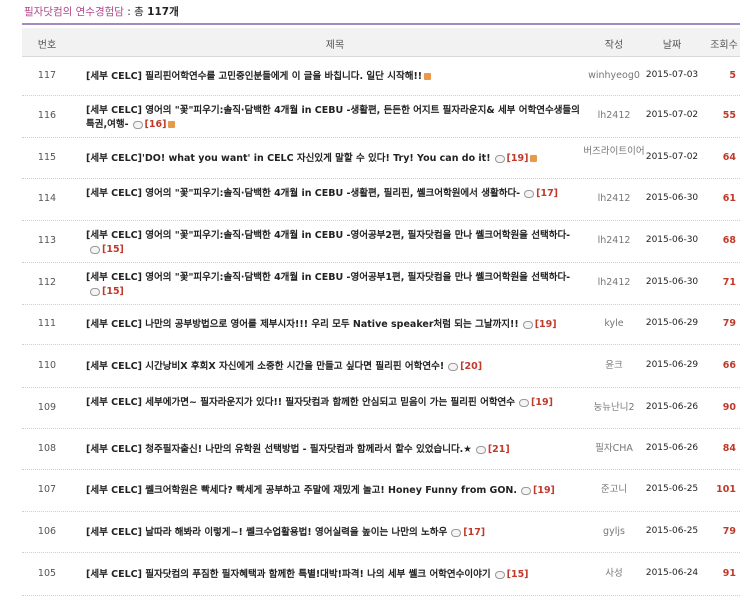 Image resolution: width=740 pixels, height=596 pixels. Describe the element at coordinates (672, 573) in the screenshot. I see `post-date: 2015-06-24` at that location.